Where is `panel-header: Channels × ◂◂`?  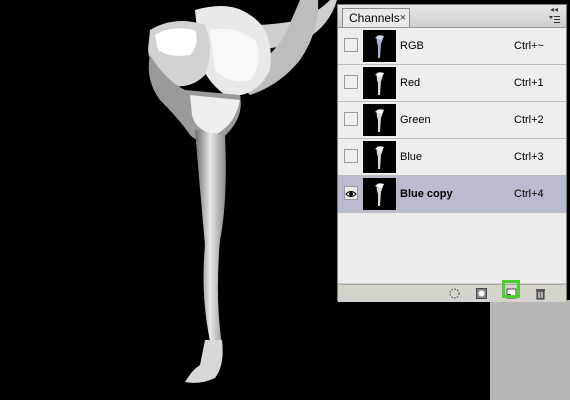
panel-header: Channels × ◂◂ is located at coordinates (452, 16).